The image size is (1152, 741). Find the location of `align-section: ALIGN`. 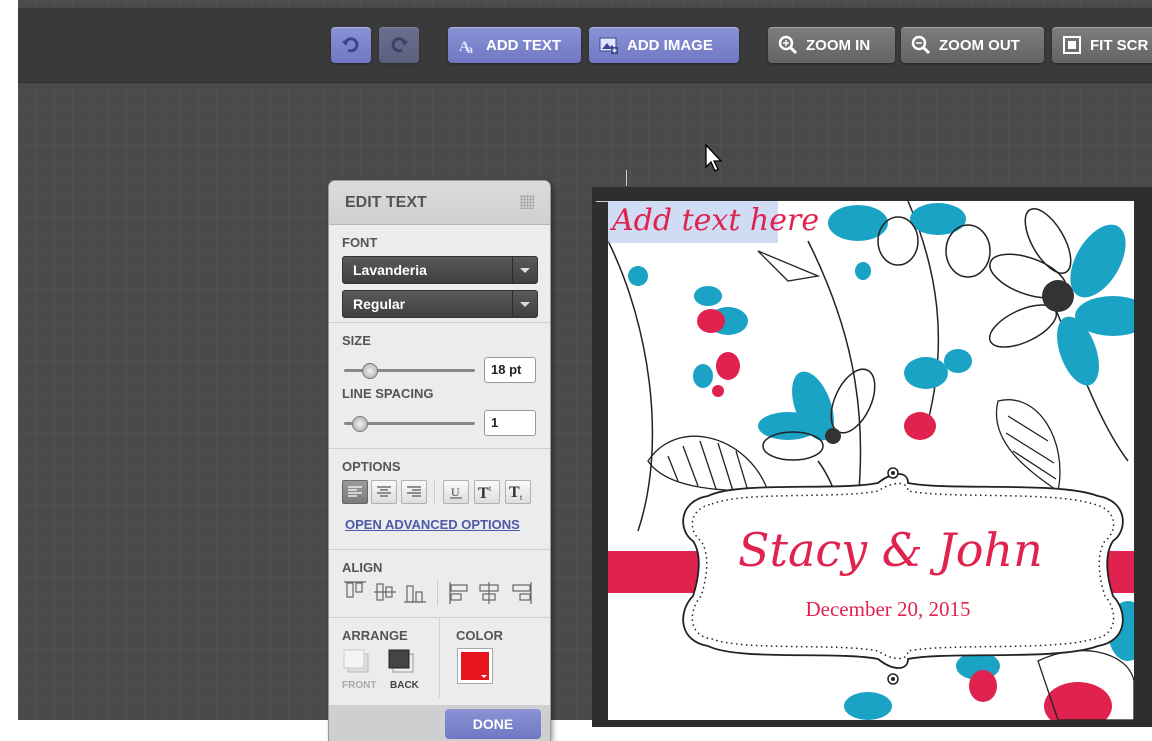

align-section: ALIGN is located at coordinates (439, 584).